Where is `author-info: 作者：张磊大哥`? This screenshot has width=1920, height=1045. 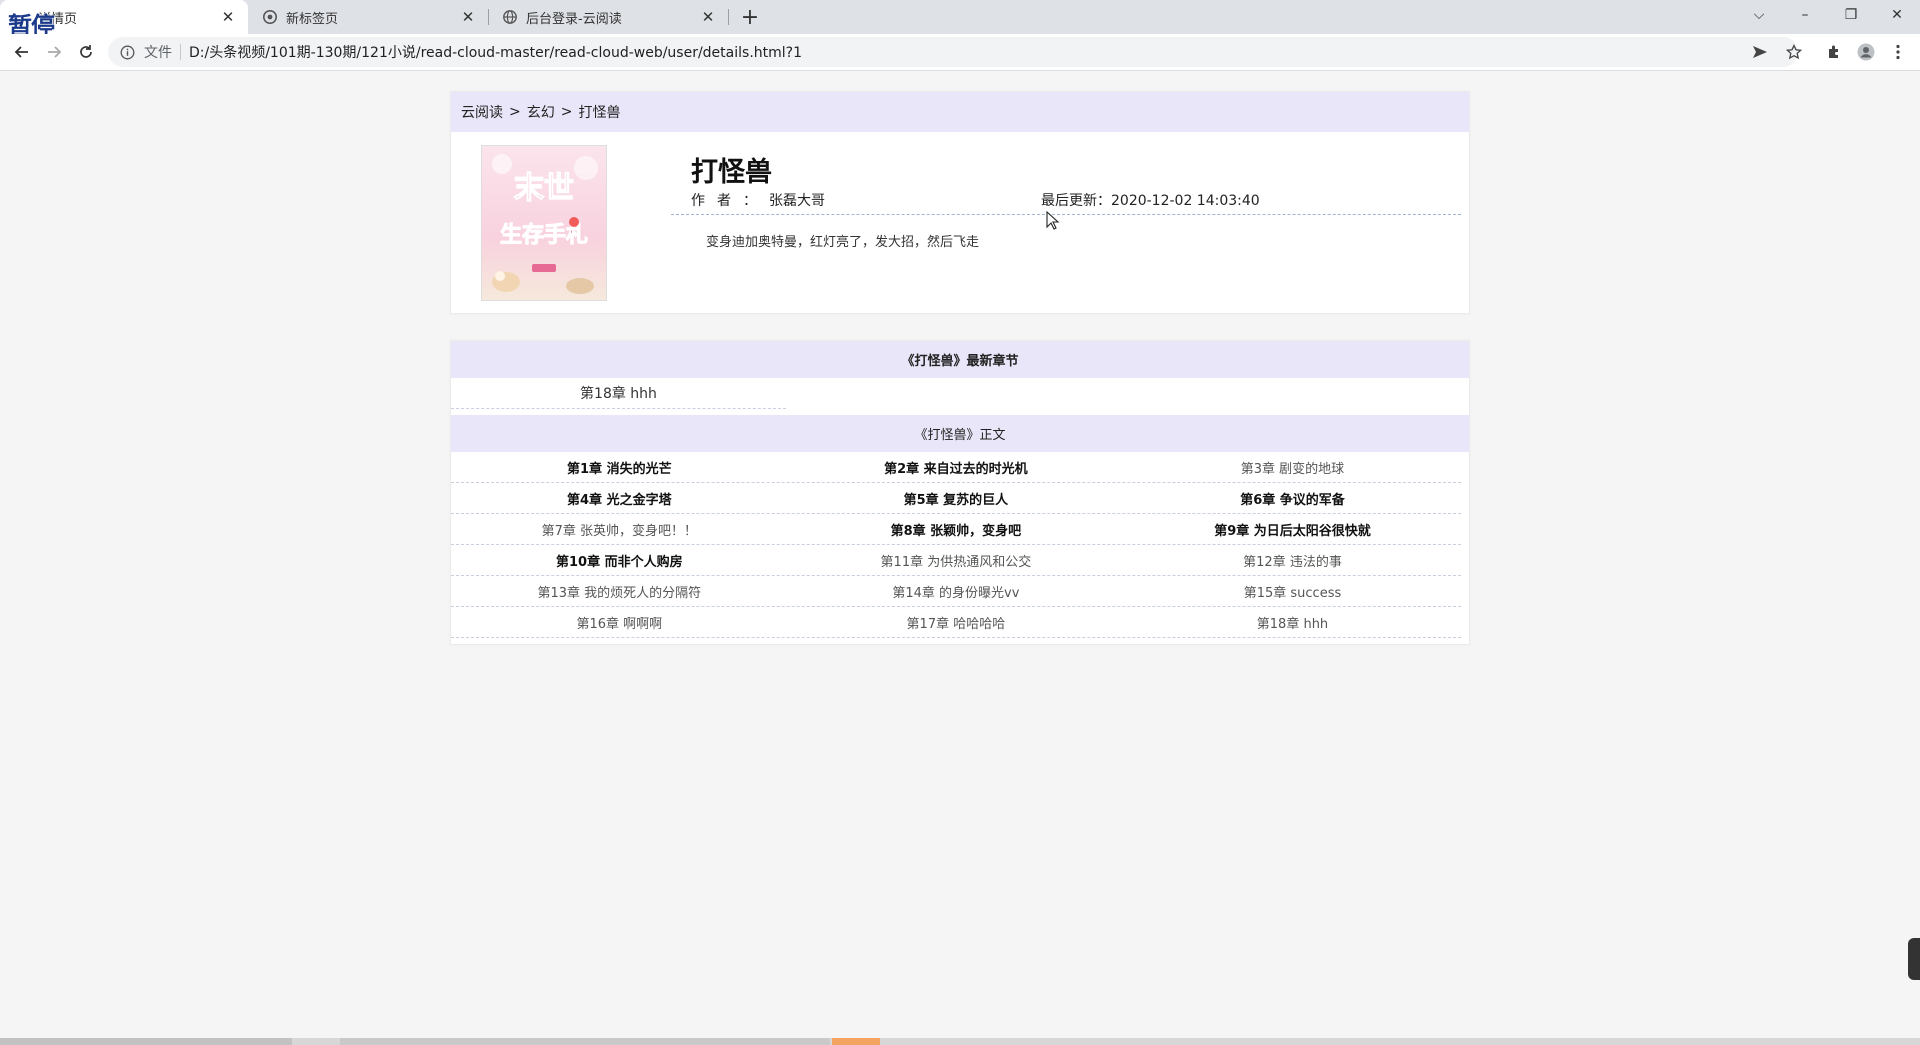
author-info: 作者：张磊大哥 is located at coordinates (758, 200).